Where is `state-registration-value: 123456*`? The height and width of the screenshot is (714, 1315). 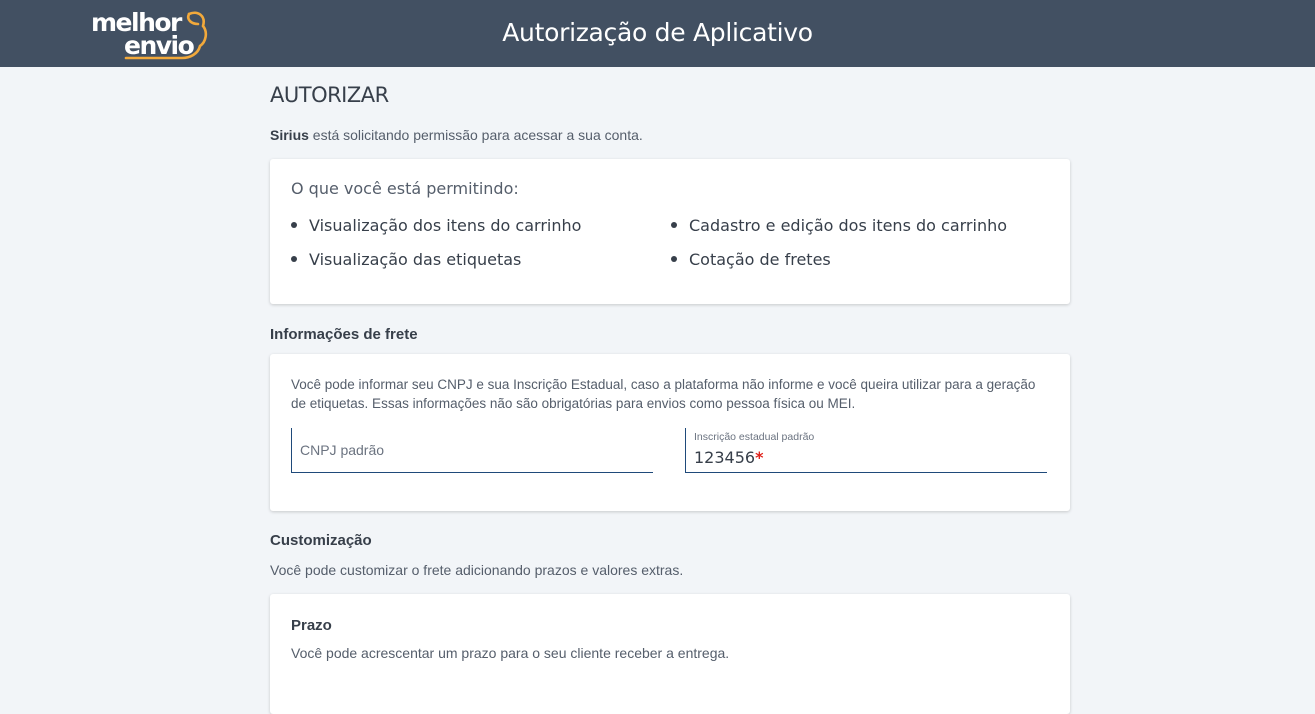
state-registration-value: 123456* is located at coordinates (729, 457).